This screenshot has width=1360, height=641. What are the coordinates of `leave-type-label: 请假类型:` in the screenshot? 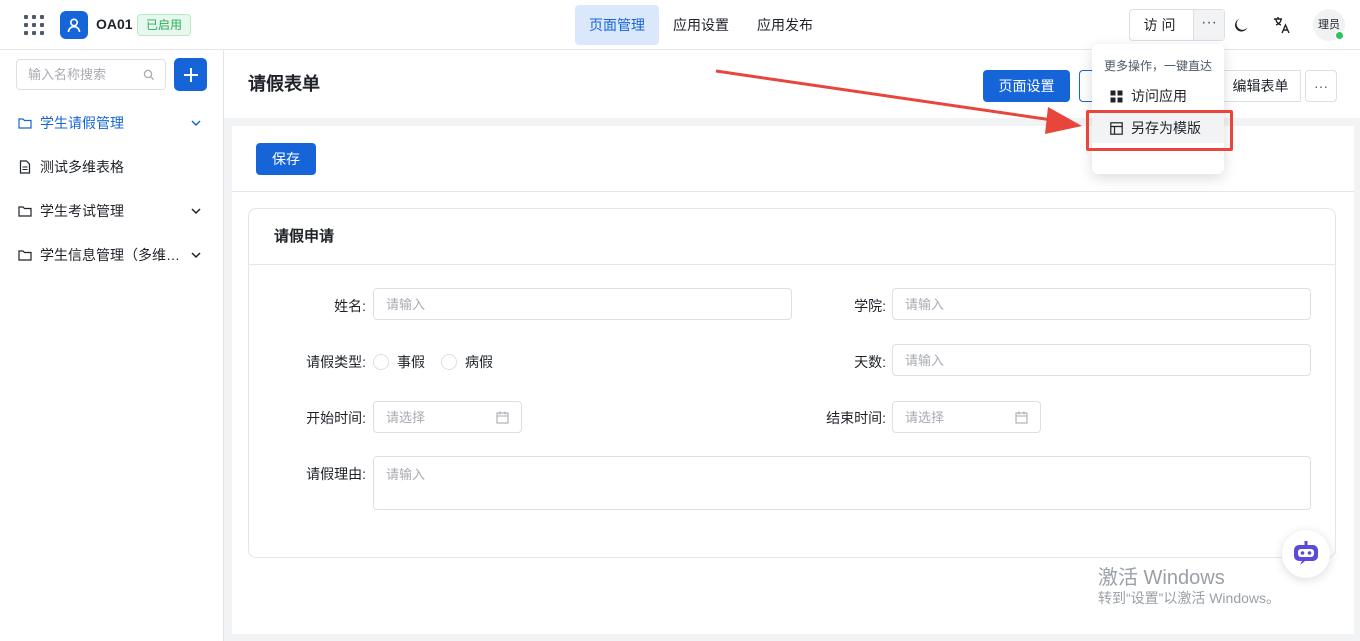 It's located at (336, 362).